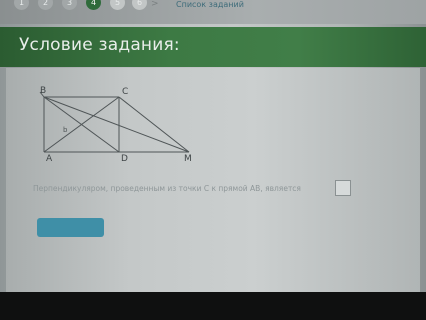 This screenshot has height=320, width=426. What do you see at coordinates (124, 159) in the screenshot?
I see `label-d: D` at bounding box center [124, 159].